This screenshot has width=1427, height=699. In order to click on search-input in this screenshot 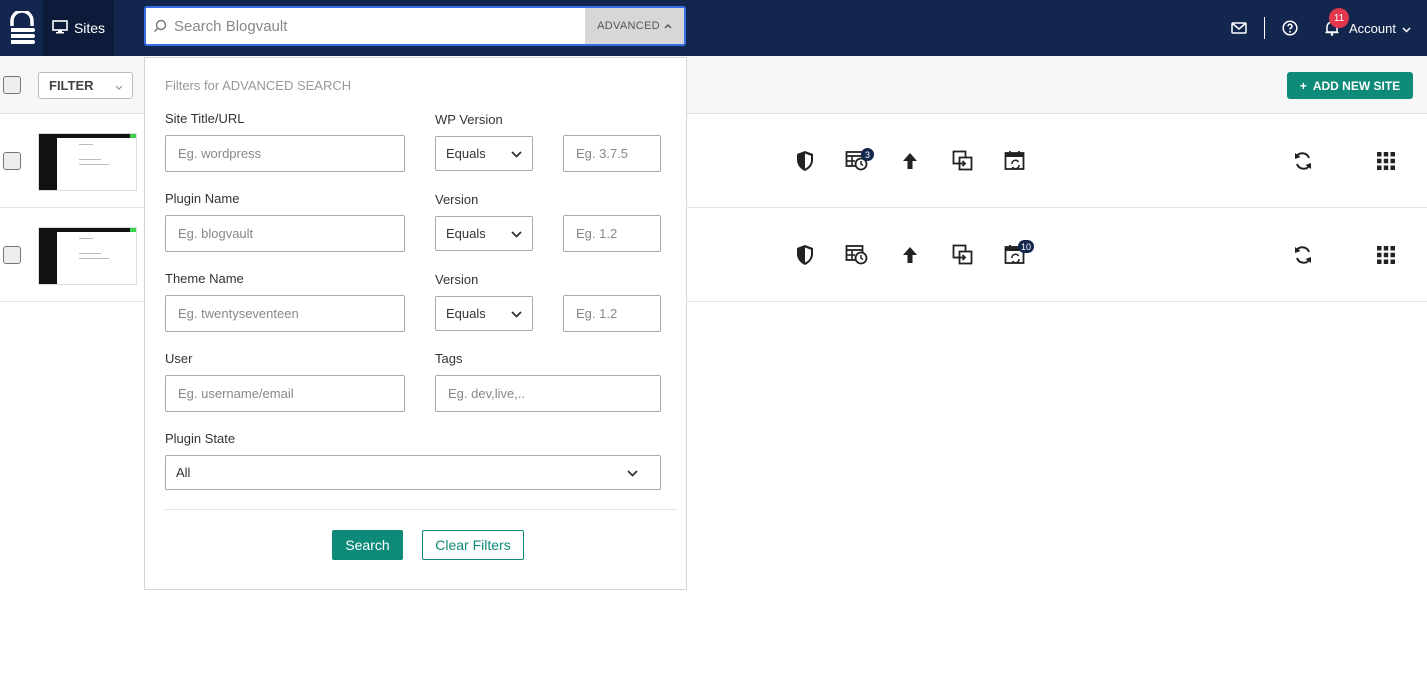, I will do `click(379, 26)`.